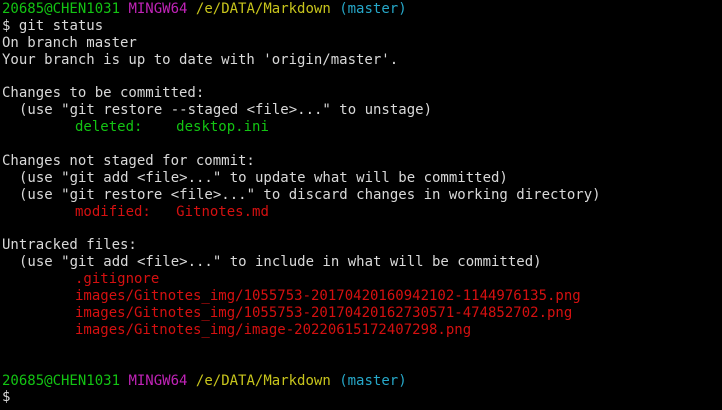  I want to click on on-branch-line: On branch master, so click(69, 42).